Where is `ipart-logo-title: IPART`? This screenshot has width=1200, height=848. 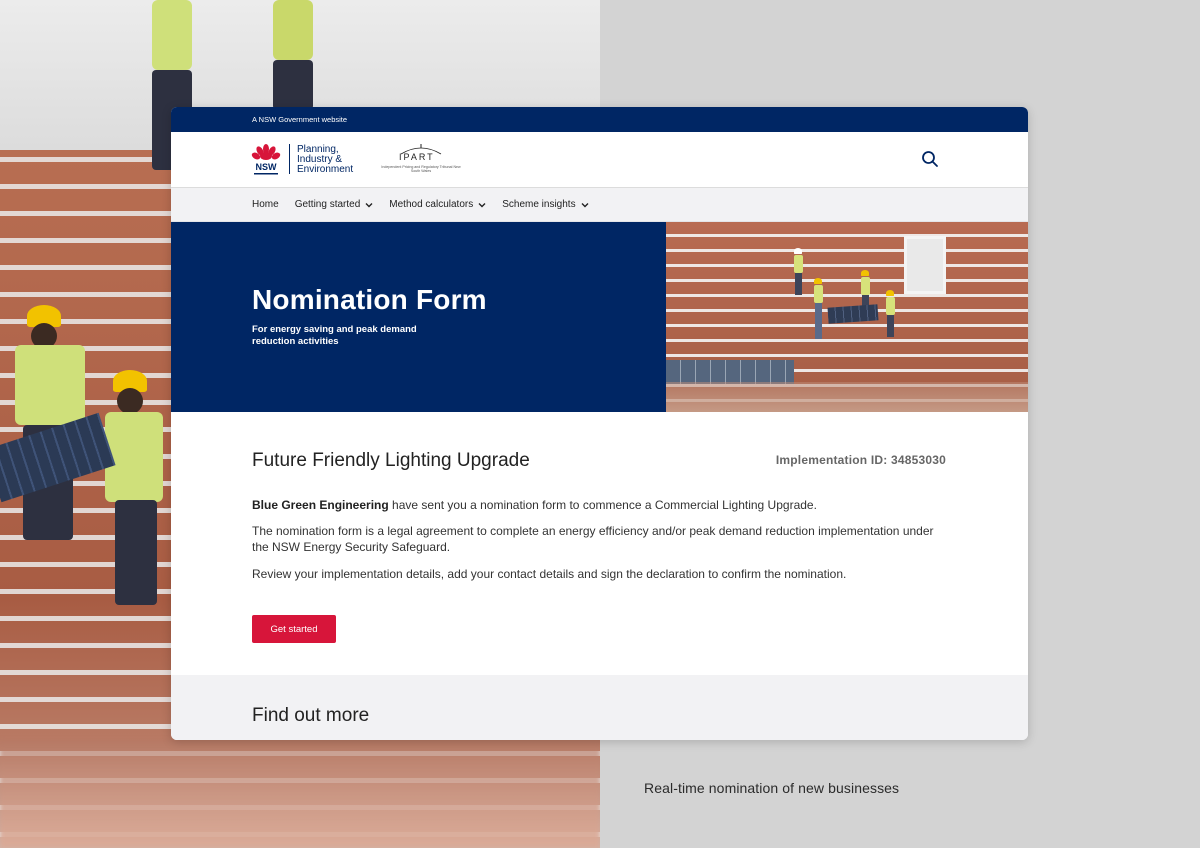 ipart-logo-title: IPART is located at coordinates (417, 157).